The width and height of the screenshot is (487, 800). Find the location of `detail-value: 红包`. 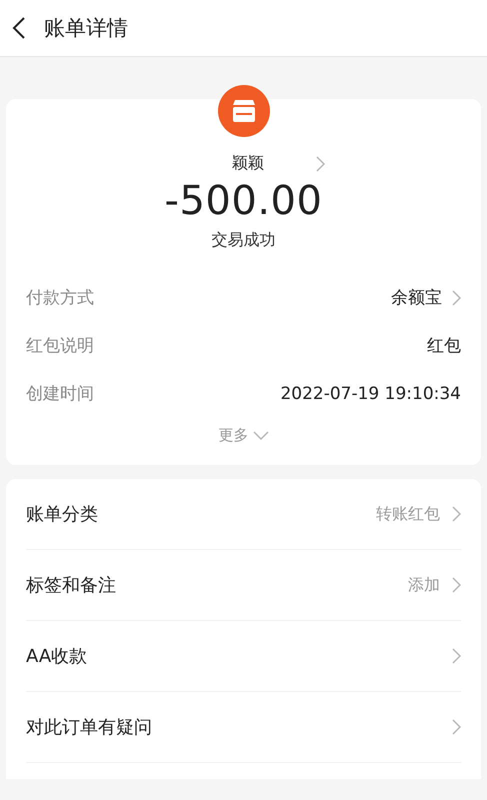

detail-value: 红包 is located at coordinates (444, 346).